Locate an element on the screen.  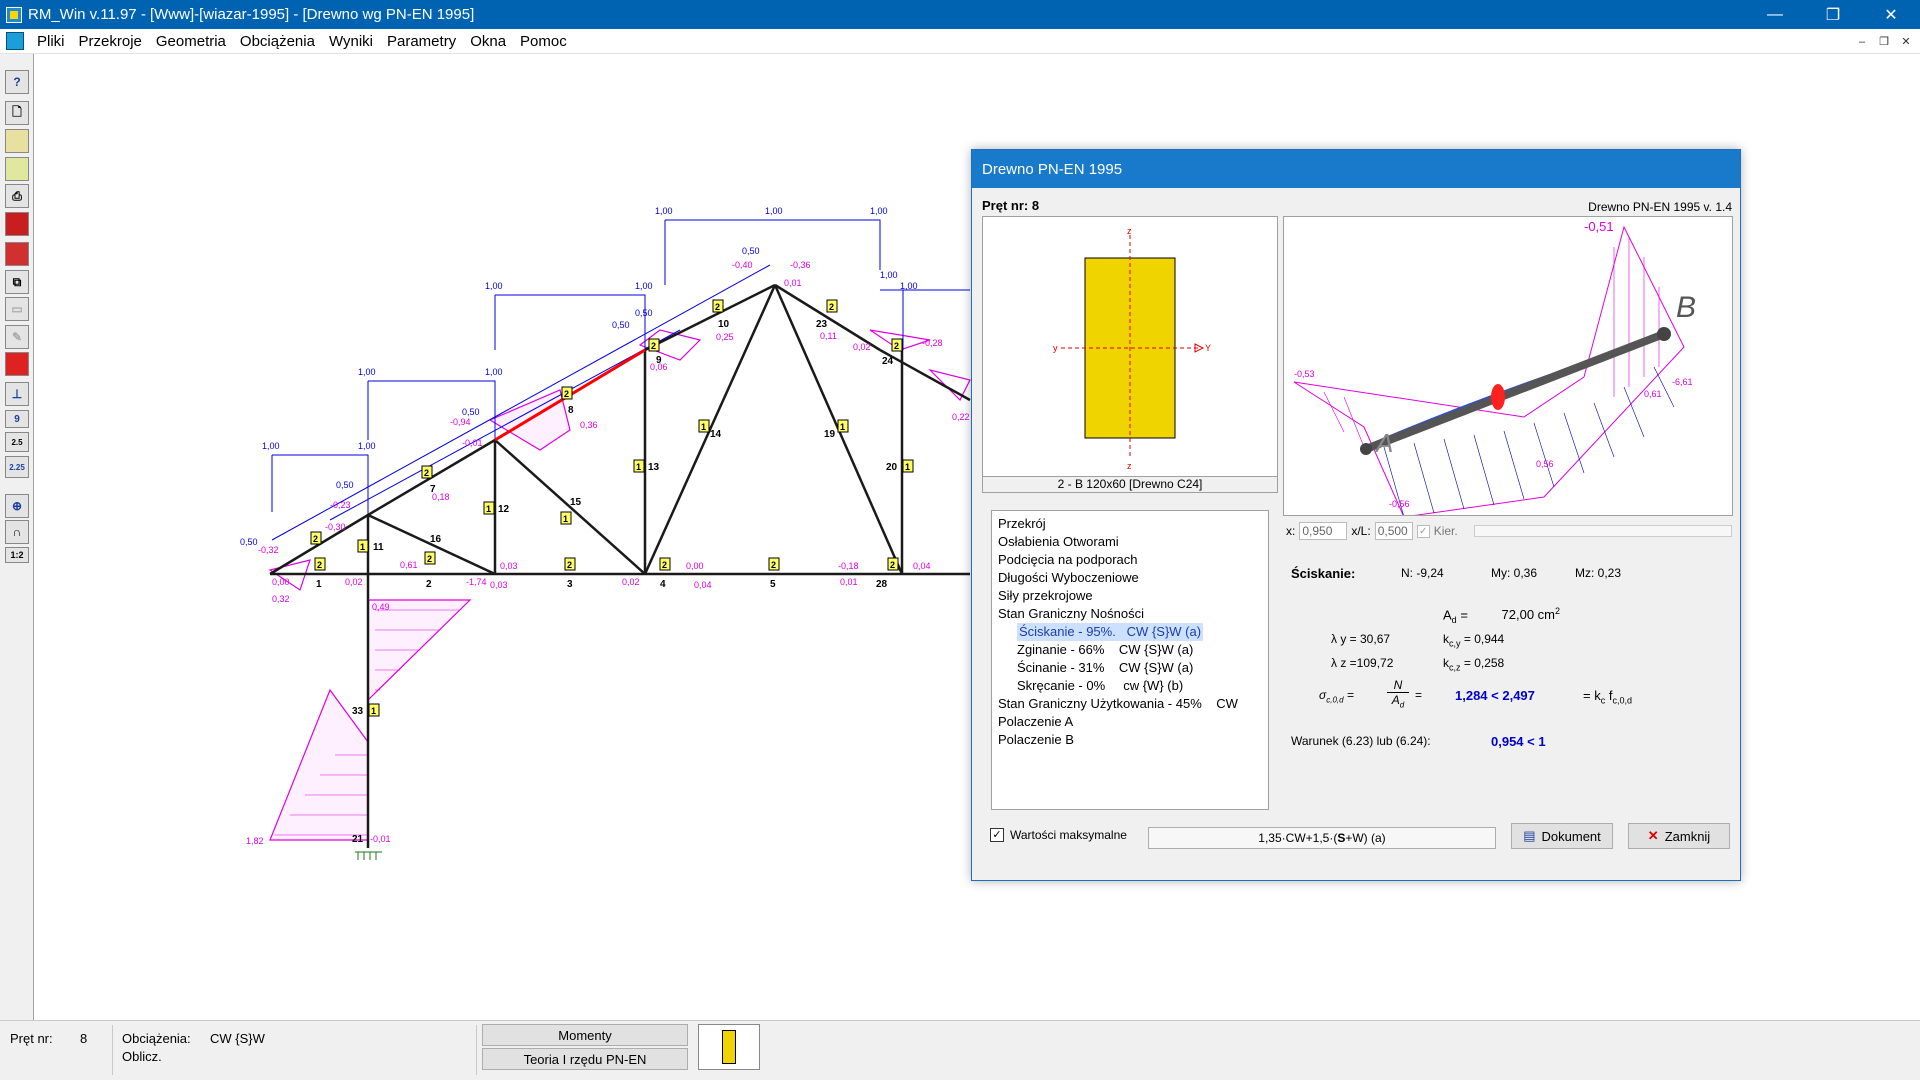
tree-item-dlugosci: Długości Wyboczeniowe is located at coordinates (1130, 578).